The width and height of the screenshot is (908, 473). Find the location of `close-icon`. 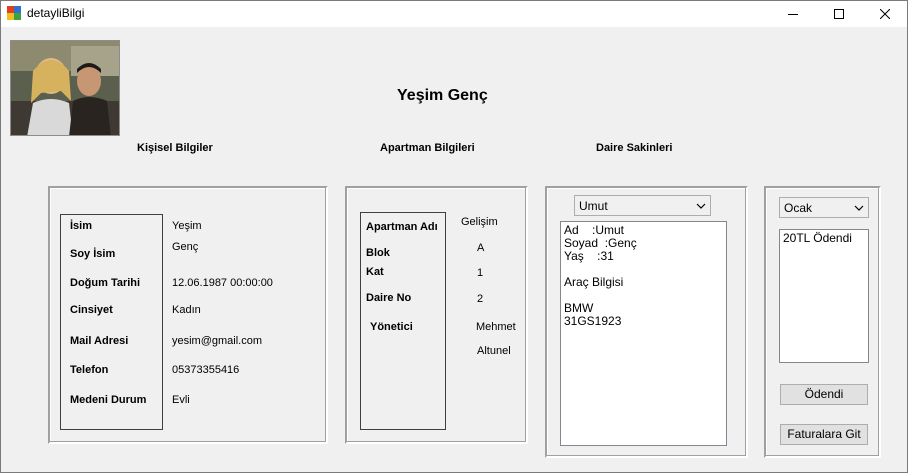

close-icon is located at coordinates (885, 13).